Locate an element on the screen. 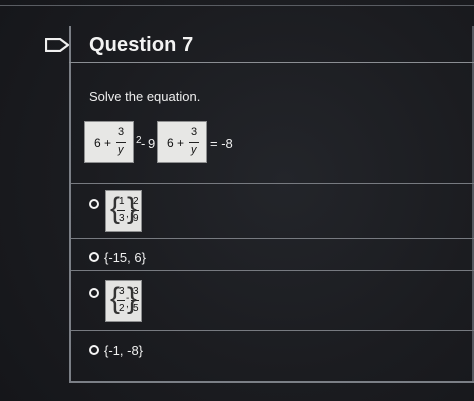 The height and width of the screenshot is (401, 474). flag-icon is located at coordinates (57, 45).